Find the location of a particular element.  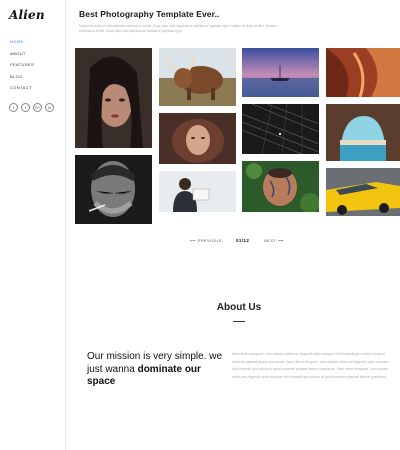

prev-link: ⟵ PREVIOUS is located at coordinates (206, 240).